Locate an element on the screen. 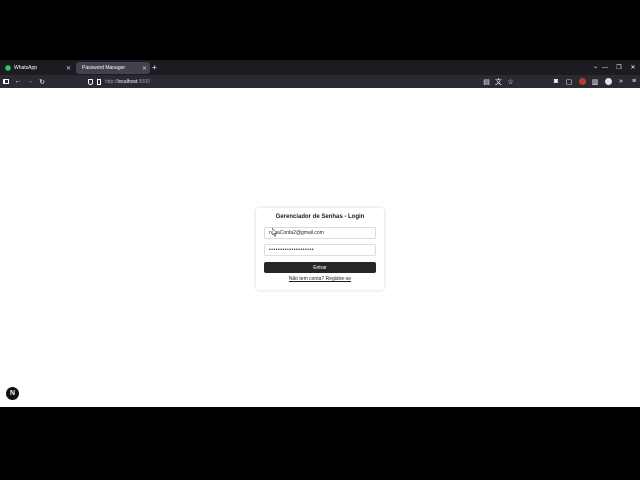 The width and height of the screenshot is (640, 480). menu-icon: ≡ is located at coordinates (634, 81).